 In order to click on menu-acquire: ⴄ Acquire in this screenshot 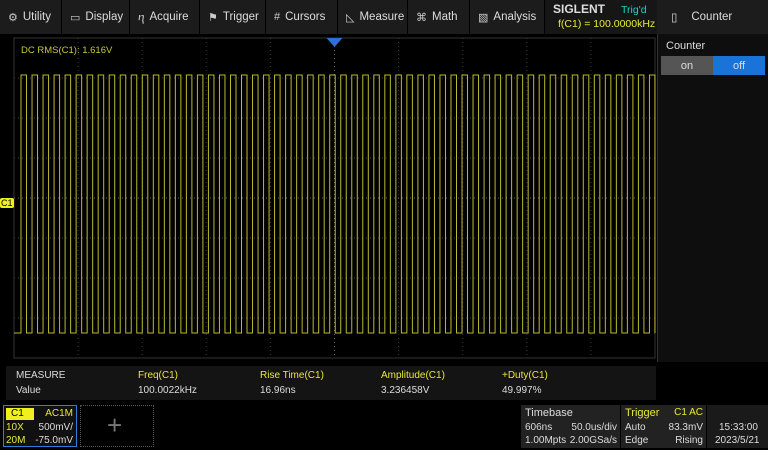, I will do `click(165, 17)`.